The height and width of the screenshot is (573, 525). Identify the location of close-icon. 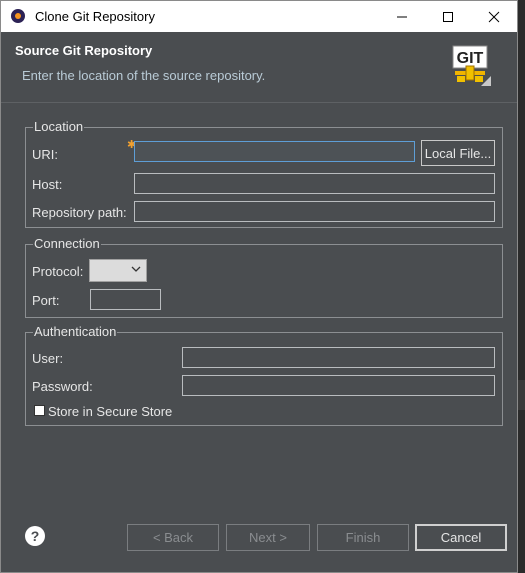
(494, 16).